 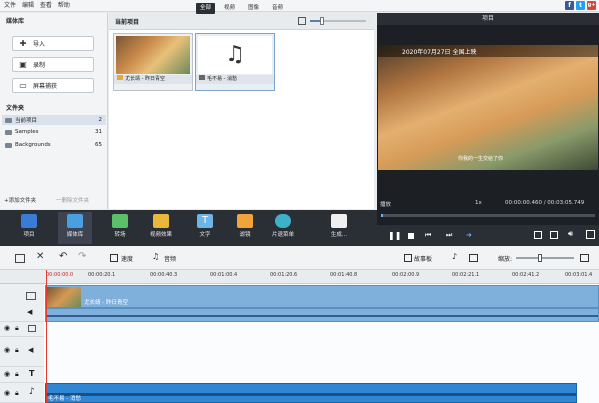 What do you see at coordinates (29, 228) in the screenshot?
I see `toolbar-project: 项目` at bounding box center [29, 228].